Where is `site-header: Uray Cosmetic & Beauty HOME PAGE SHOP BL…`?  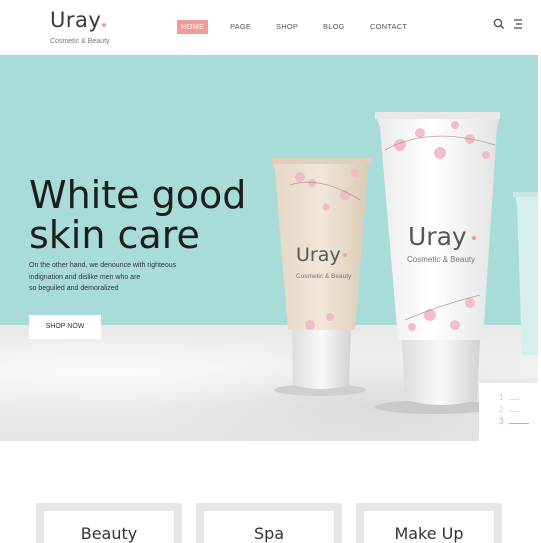 site-header: Uray Cosmetic & Beauty HOME PAGE SHOP BL… is located at coordinates (270, 27).